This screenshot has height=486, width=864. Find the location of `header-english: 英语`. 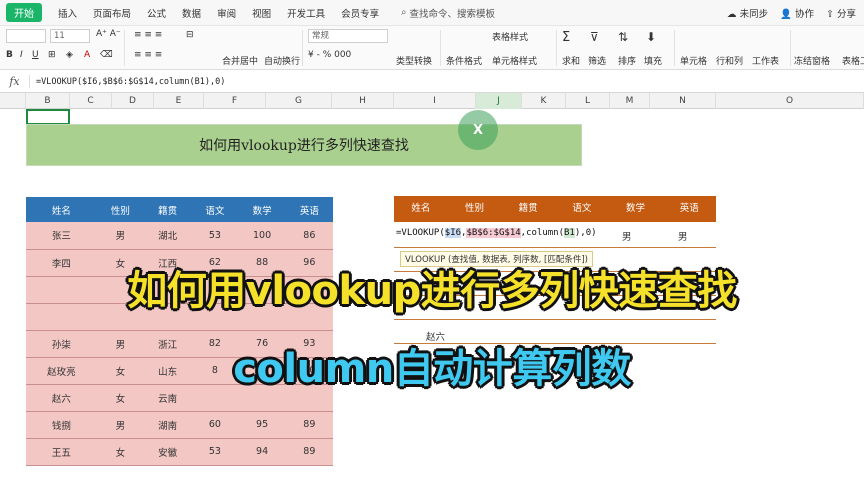

header-english: 英语 is located at coordinates (309, 209).